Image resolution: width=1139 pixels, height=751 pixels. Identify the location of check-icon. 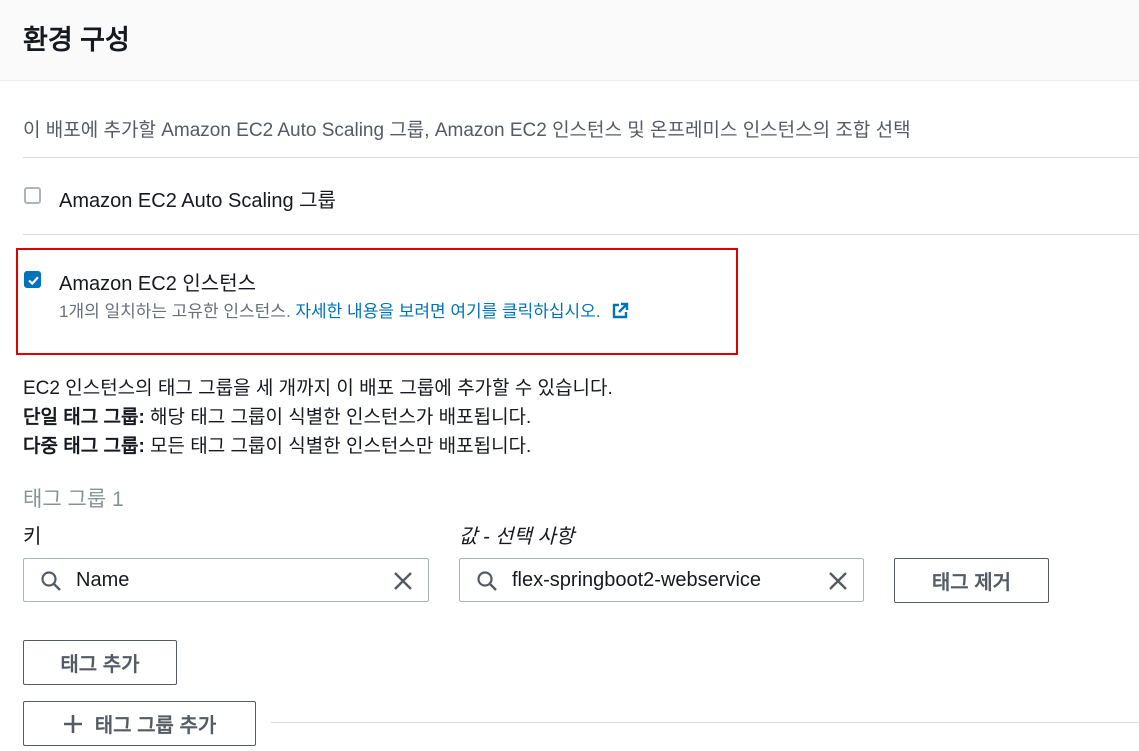
(33, 281).